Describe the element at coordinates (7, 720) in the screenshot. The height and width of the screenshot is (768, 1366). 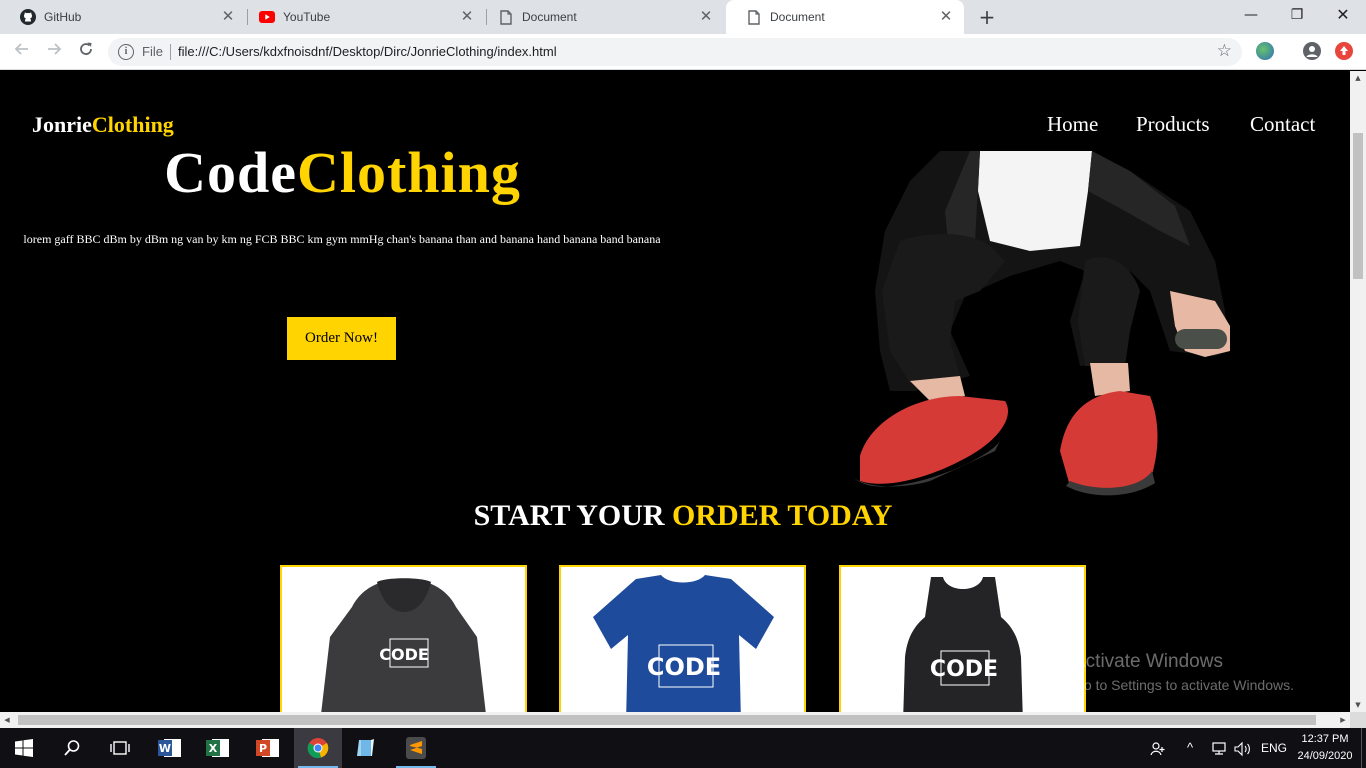
I see `scroll-left-arrow-icon: ◀` at that location.